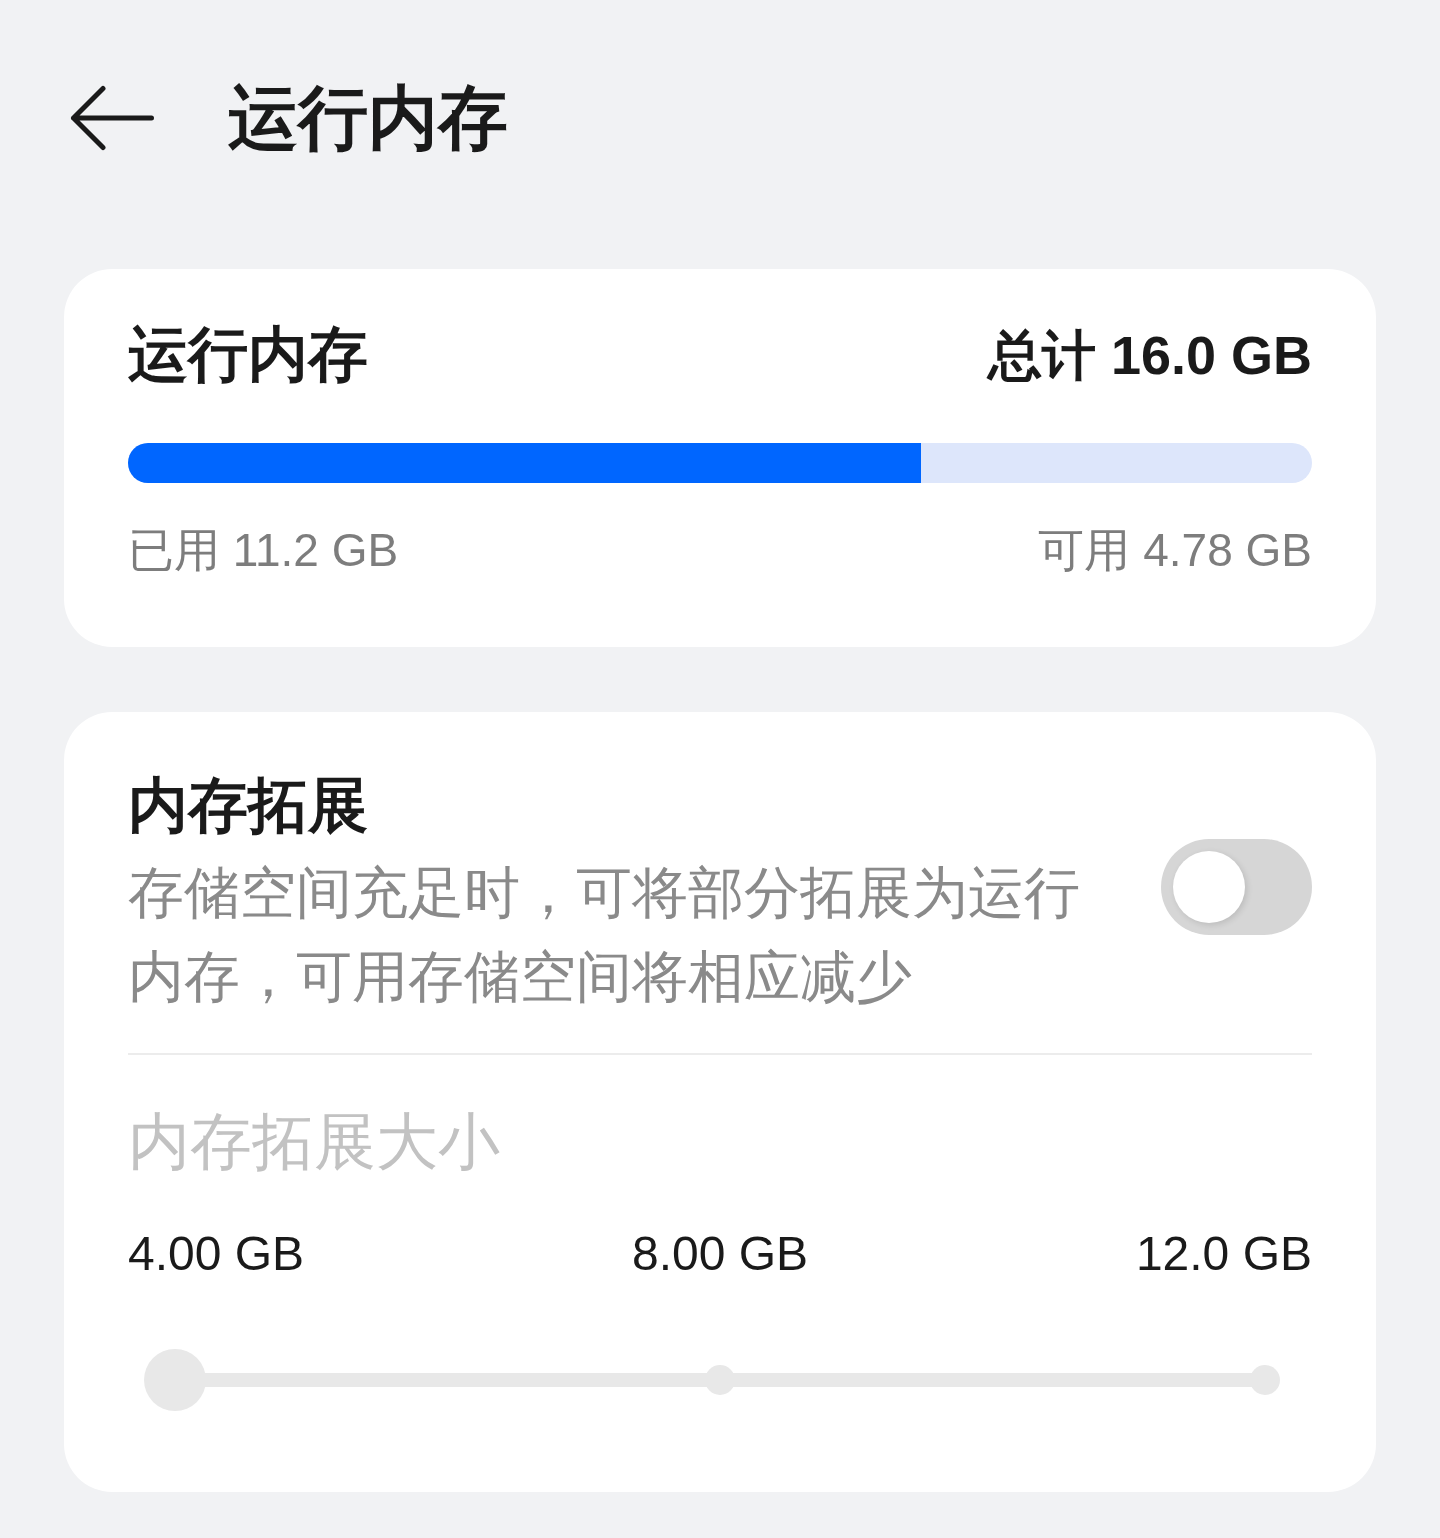  What do you see at coordinates (112, 118) in the screenshot?
I see `back-icon` at bounding box center [112, 118].